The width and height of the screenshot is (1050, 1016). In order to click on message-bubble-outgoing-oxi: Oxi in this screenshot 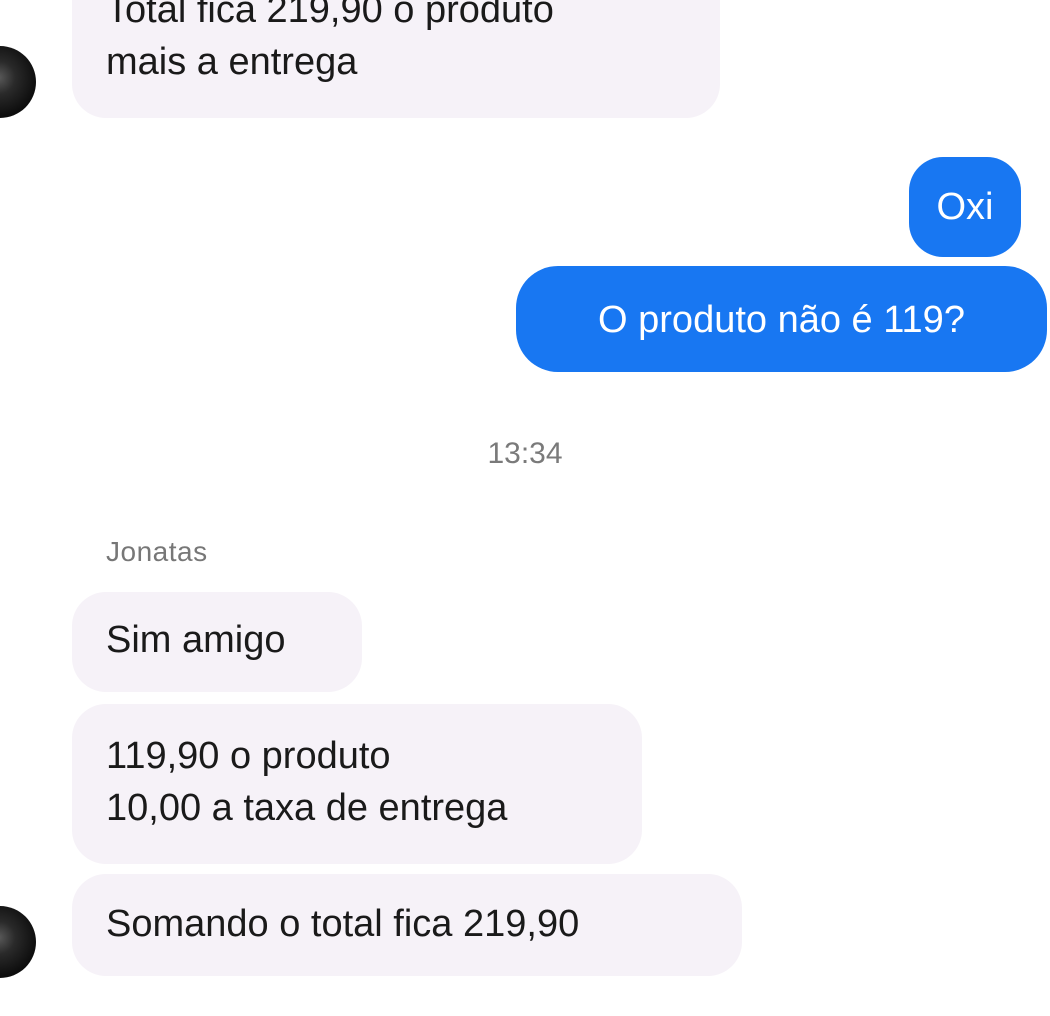, I will do `click(965, 207)`.